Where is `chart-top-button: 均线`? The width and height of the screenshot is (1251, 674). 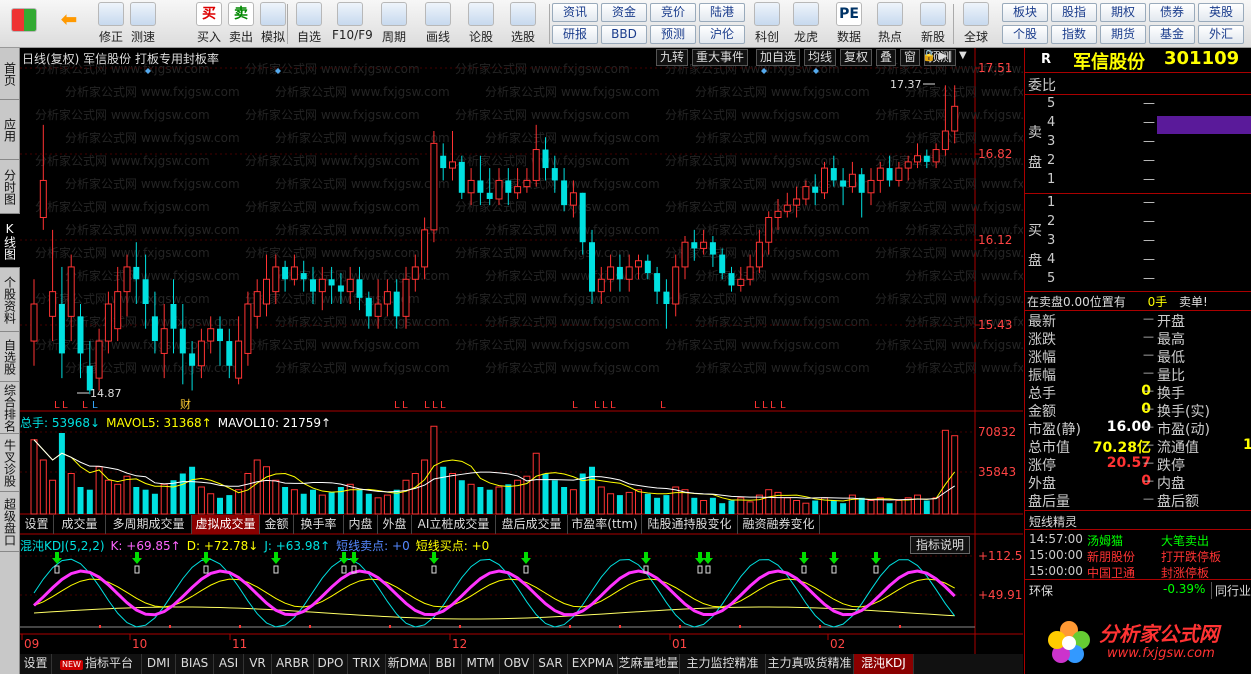
chart-top-button: 均线 is located at coordinates (820, 57).